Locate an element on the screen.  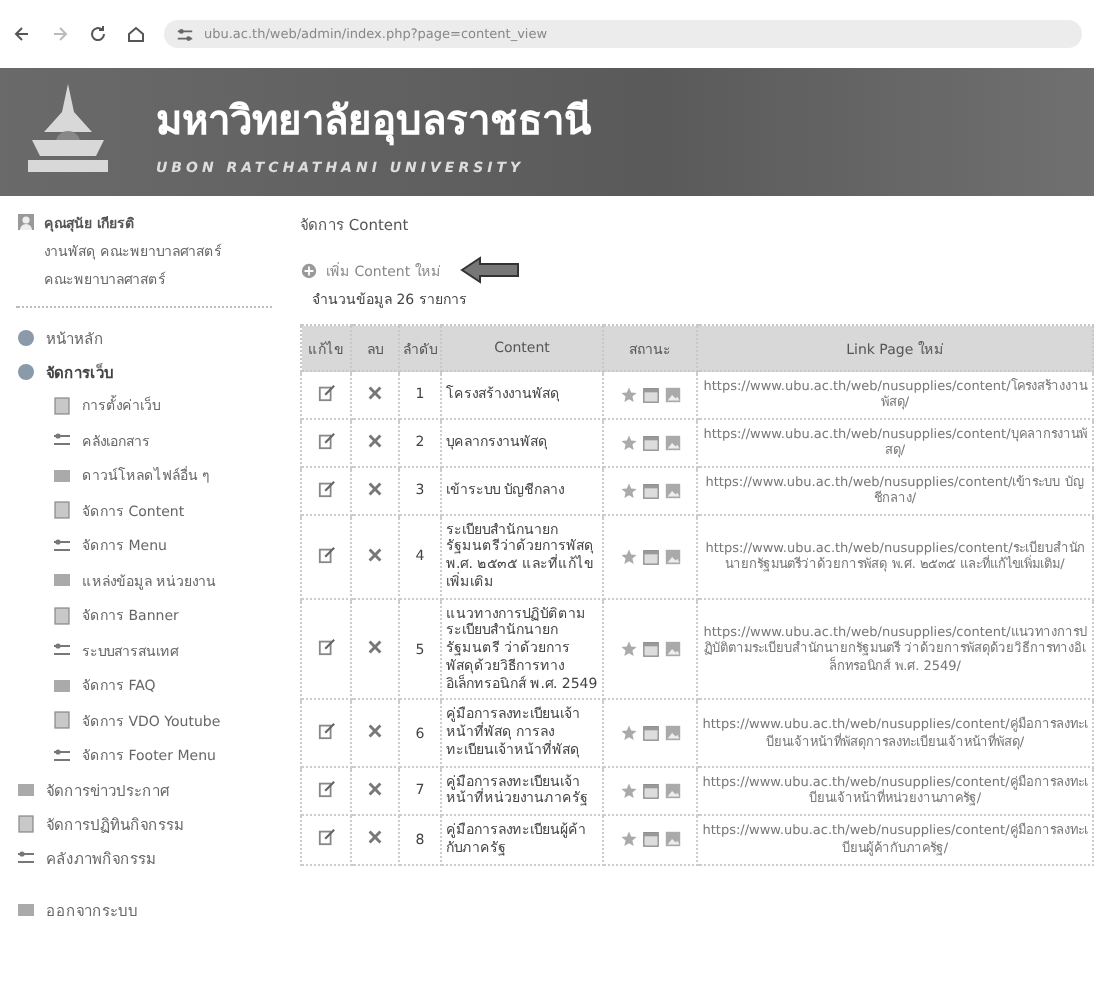
reload-icon is located at coordinates (98, 34).